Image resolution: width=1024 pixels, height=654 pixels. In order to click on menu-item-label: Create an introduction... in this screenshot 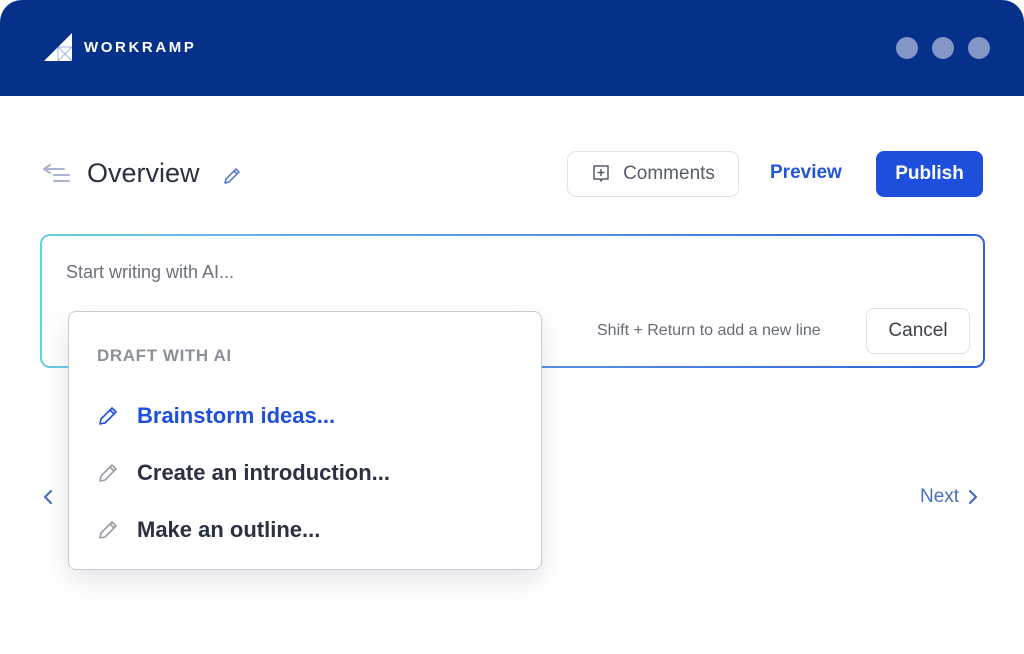, I will do `click(264, 472)`.